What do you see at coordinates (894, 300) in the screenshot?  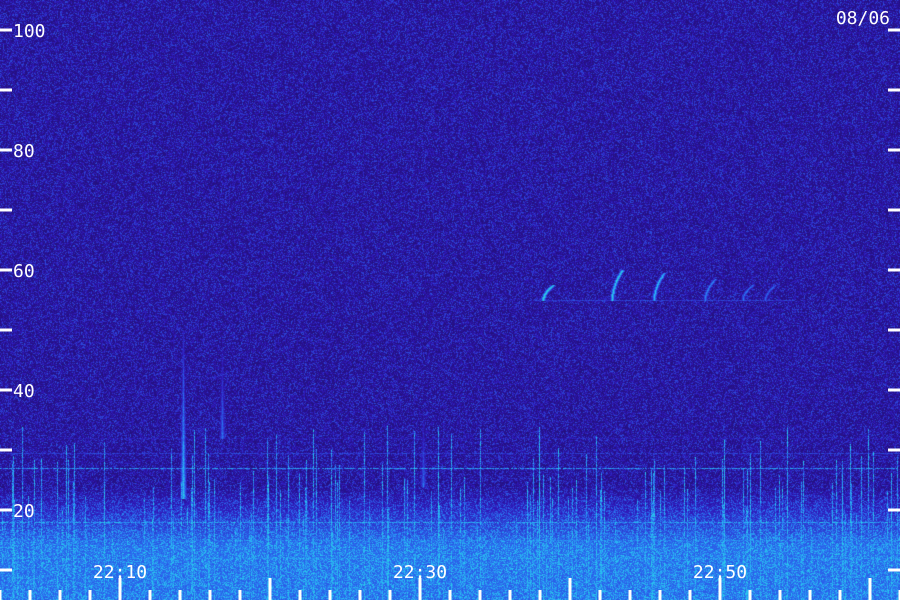 I see `y-axis-right` at bounding box center [894, 300].